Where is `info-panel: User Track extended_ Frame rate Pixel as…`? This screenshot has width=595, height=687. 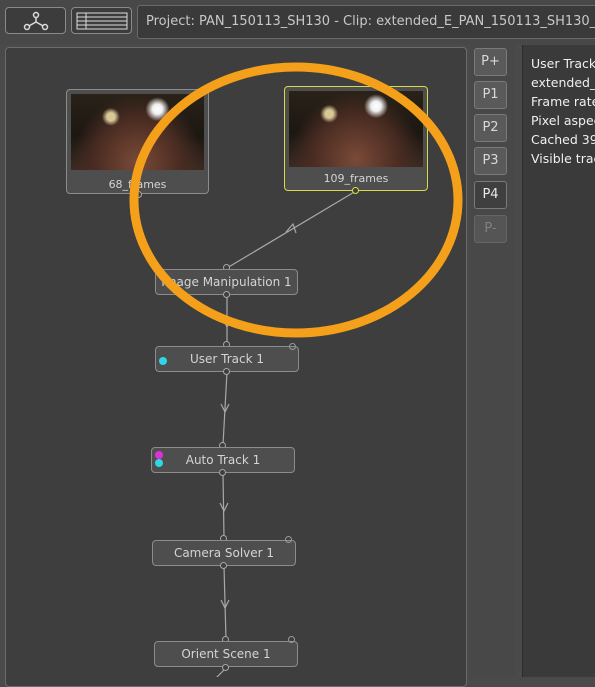 info-panel: User Track extended_ Frame rate Pixel as… is located at coordinates (558, 361).